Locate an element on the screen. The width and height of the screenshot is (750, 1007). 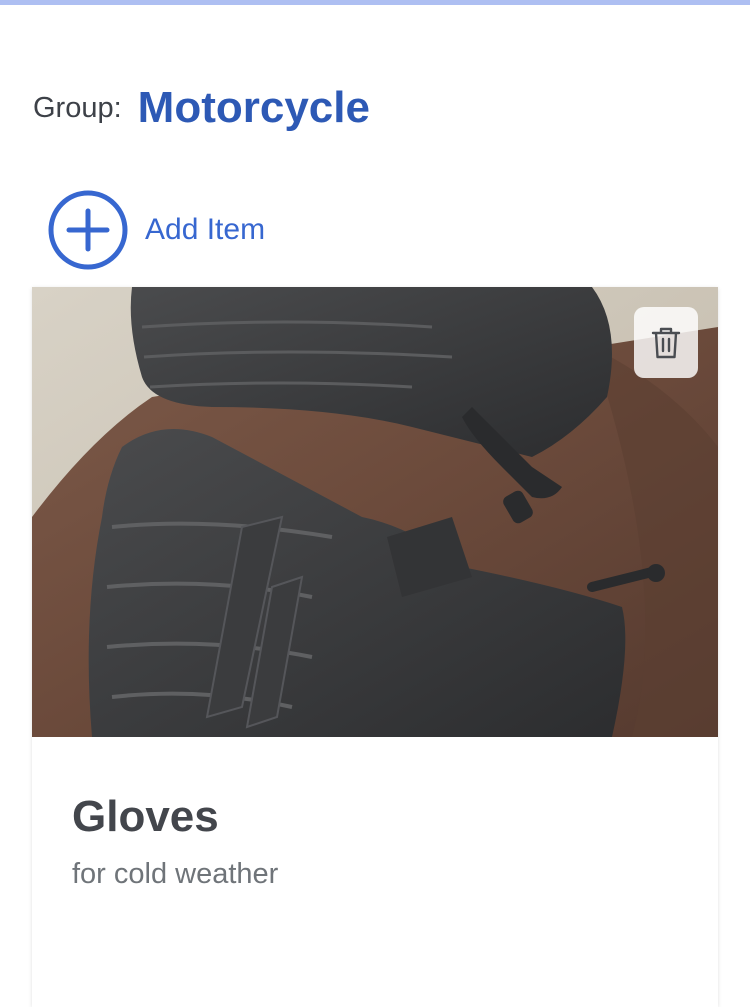
item-title: Gloves is located at coordinates (145, 816).